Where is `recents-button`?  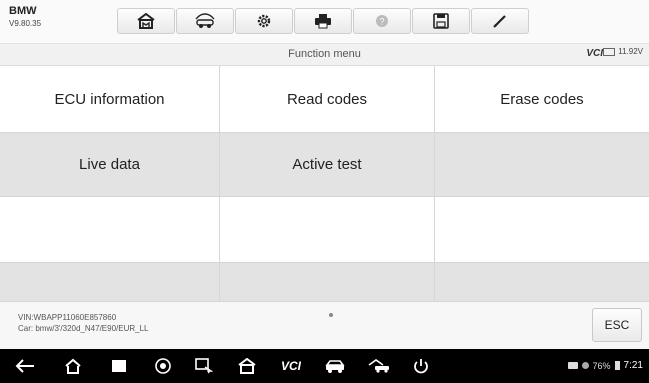 recents-button is located at coordinates (119, 366).